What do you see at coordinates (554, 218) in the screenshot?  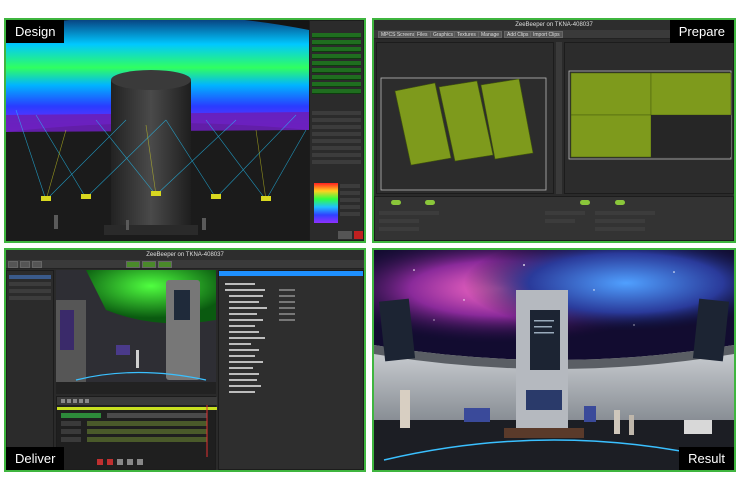 I see `prepare-settings-panel` at bounding box center [554, 218].